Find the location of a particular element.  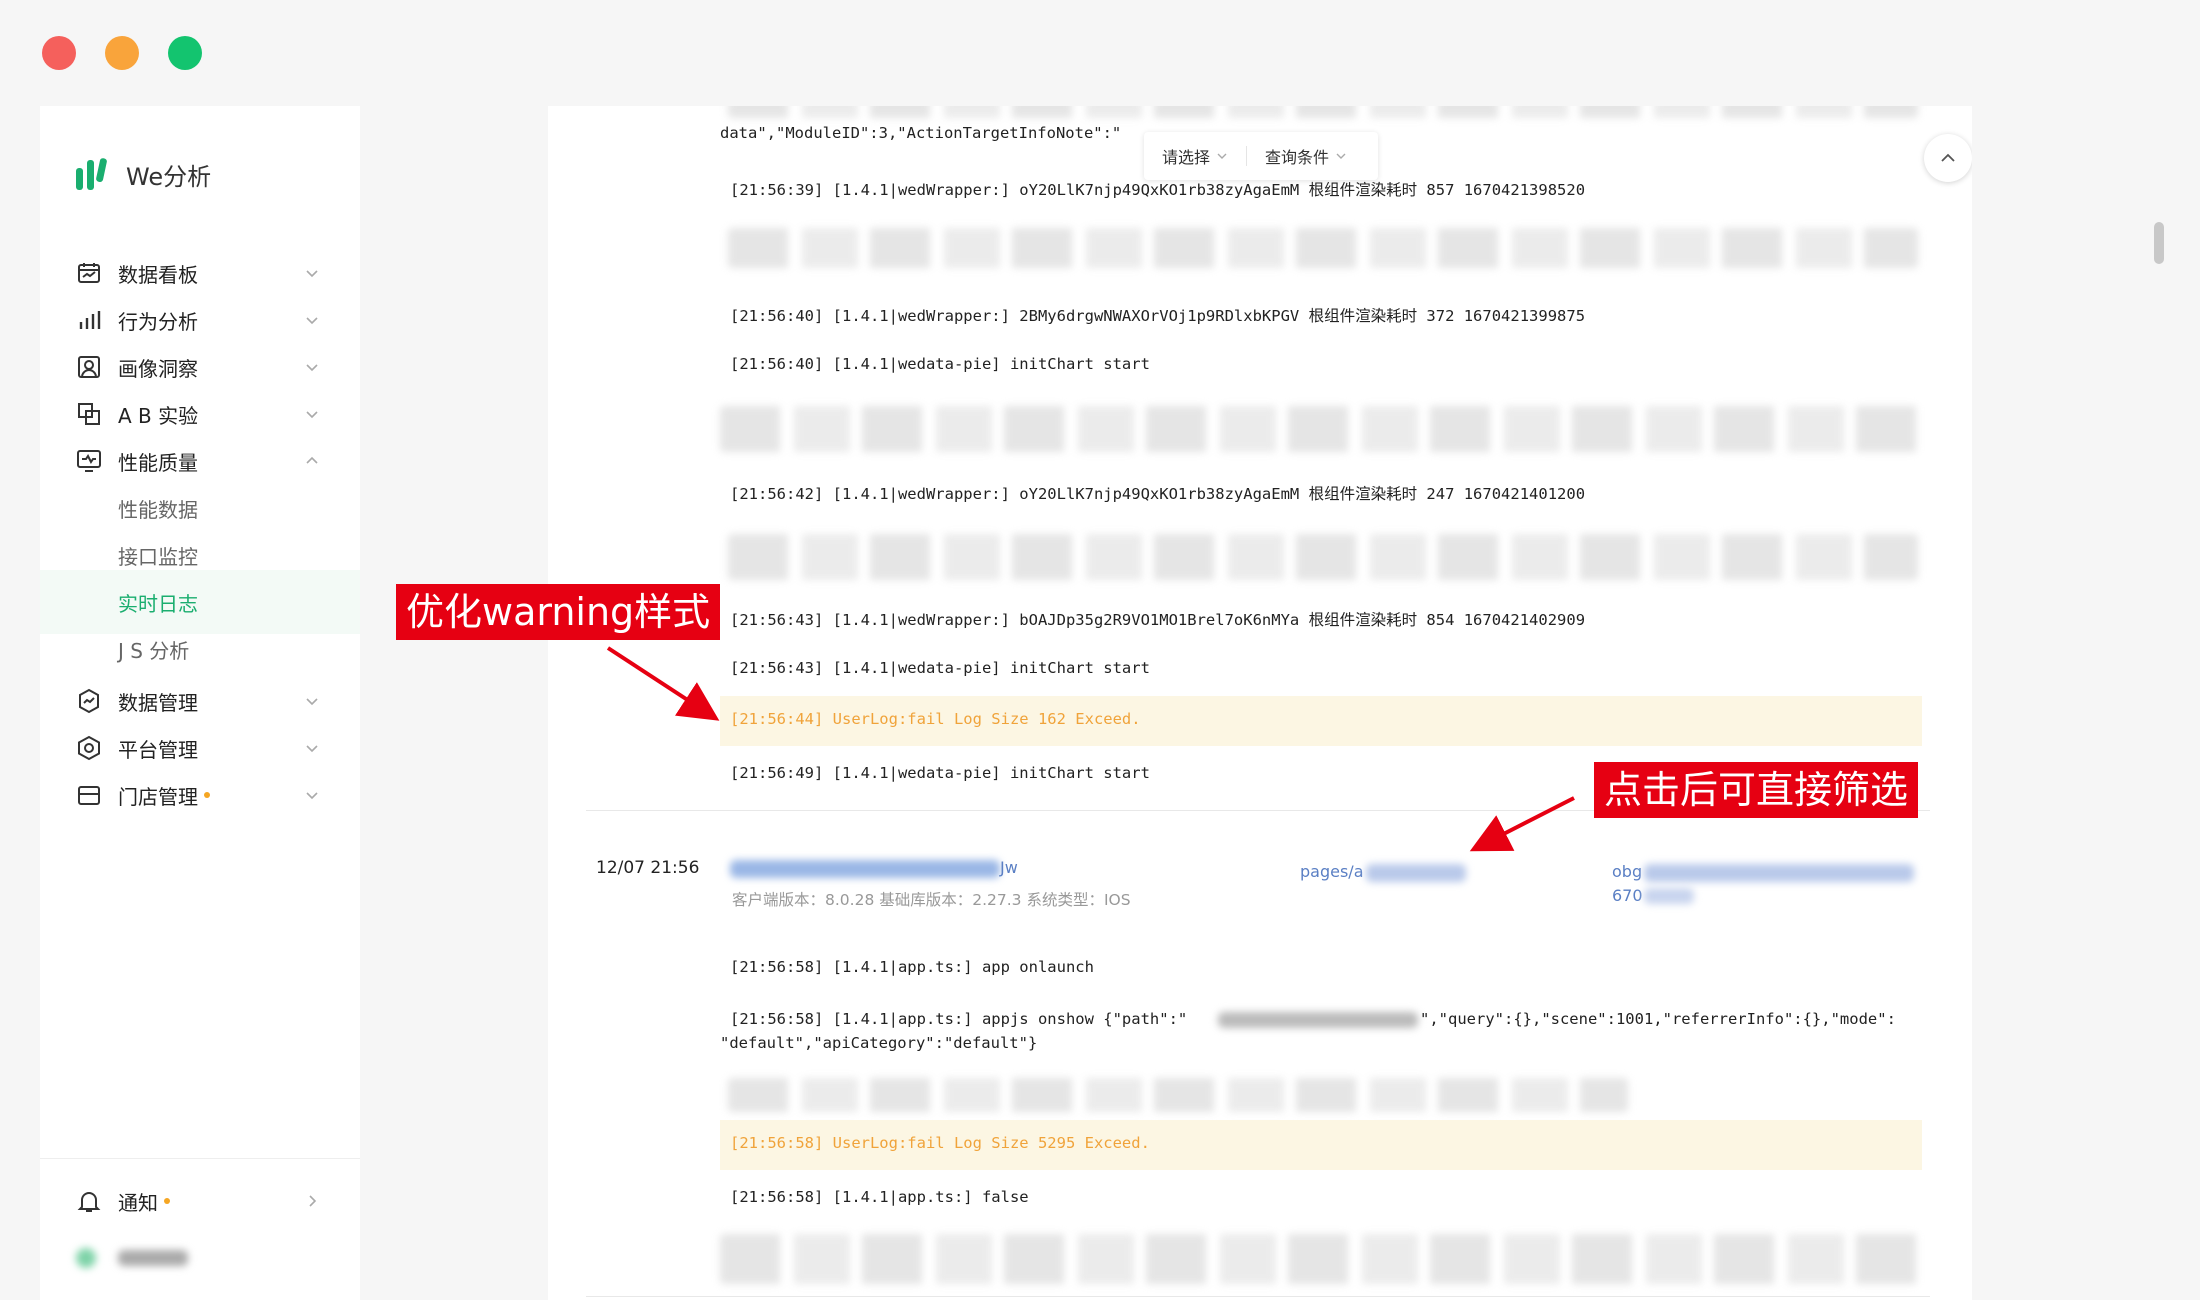

query-condition-label: 查询条件 is located at coordinates (1297, 157).